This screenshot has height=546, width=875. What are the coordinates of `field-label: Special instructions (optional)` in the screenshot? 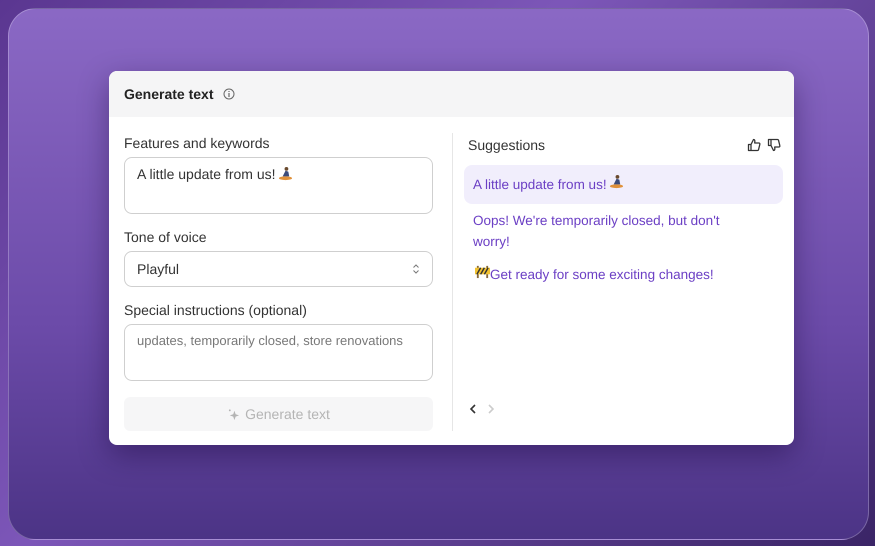 It's located at (216, 310).